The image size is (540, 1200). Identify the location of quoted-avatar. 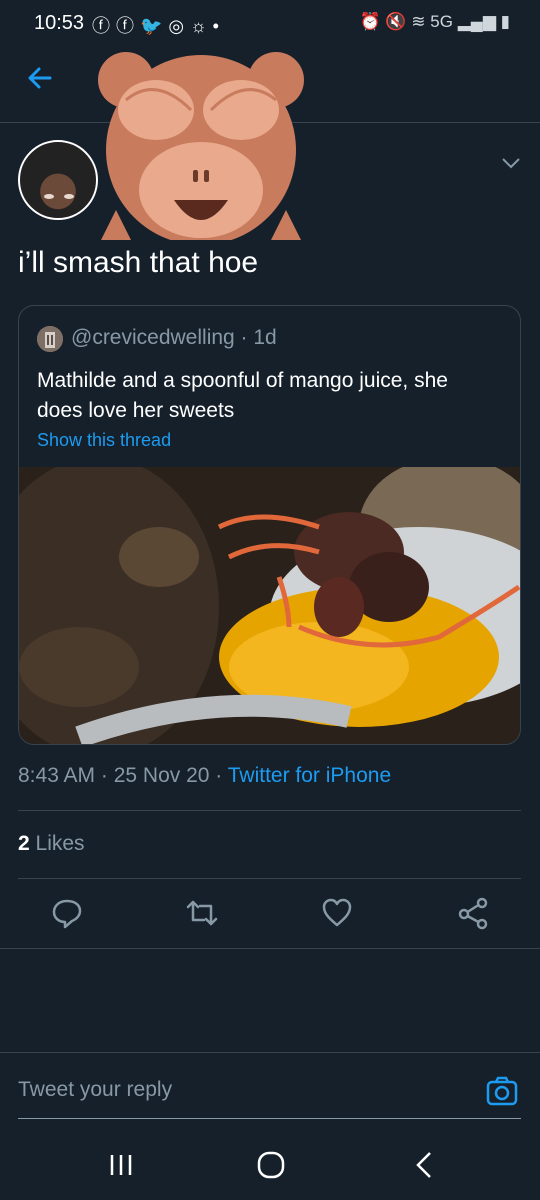
(50, 339).